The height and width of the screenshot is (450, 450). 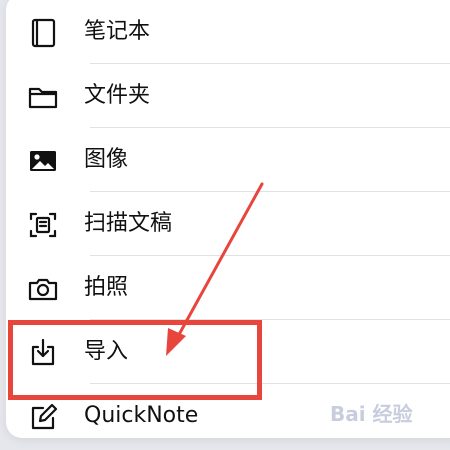 What do you see at coordinates (215, 269) in the screenshot?
I see `annotation-arrow` at bounding box center [215, 269].